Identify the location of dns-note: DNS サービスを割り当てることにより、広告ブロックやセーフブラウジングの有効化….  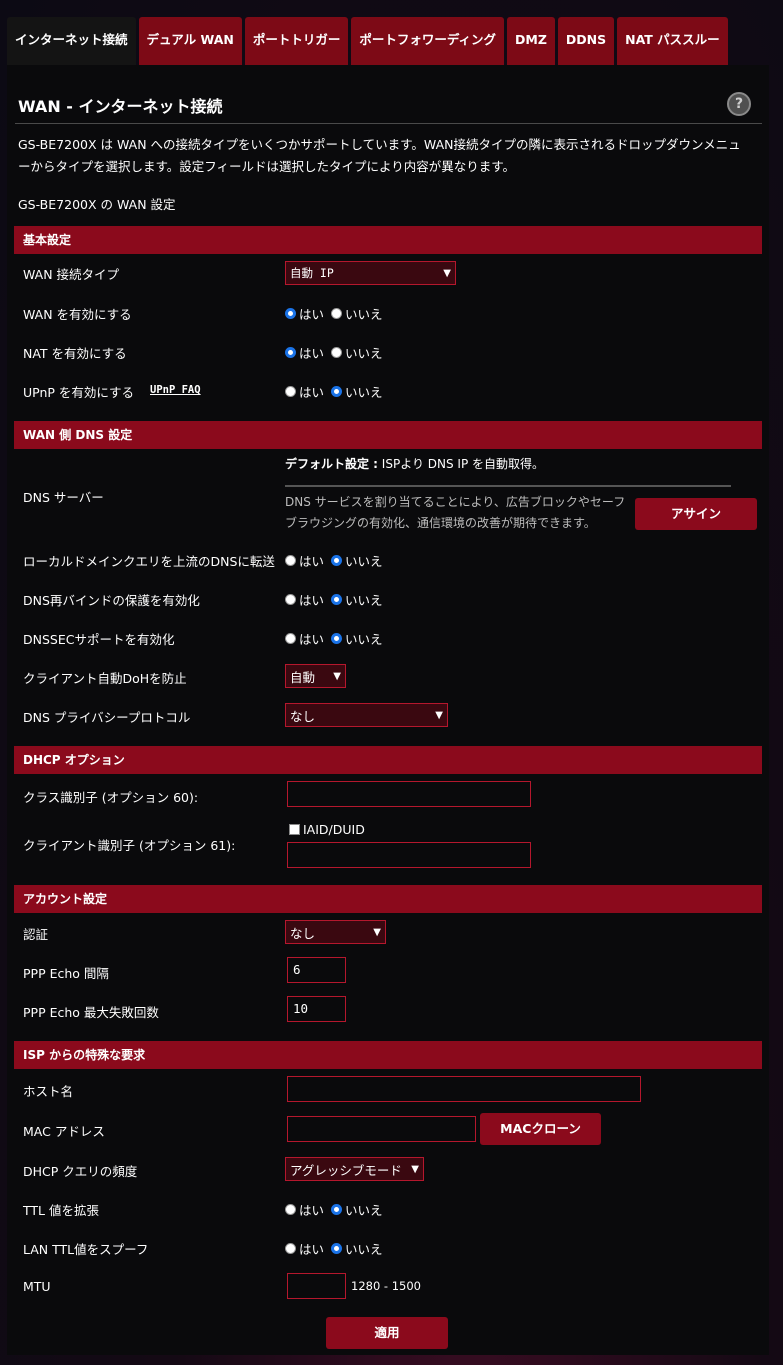
(455, 512).